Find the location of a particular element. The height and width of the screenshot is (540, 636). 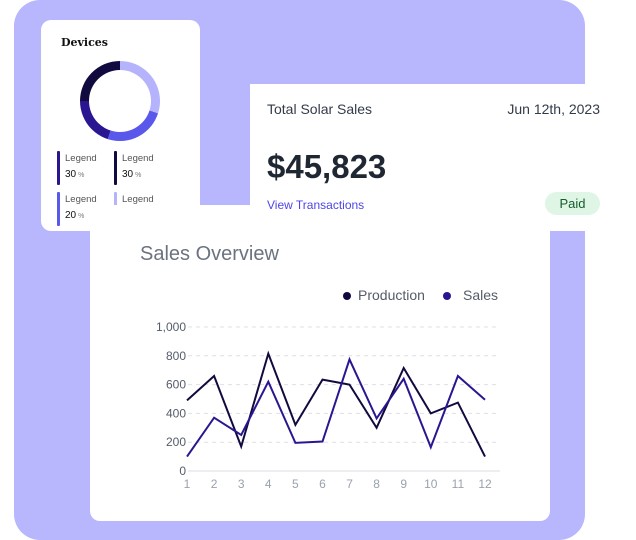

donut-hole is located at coordinates (120, 101).